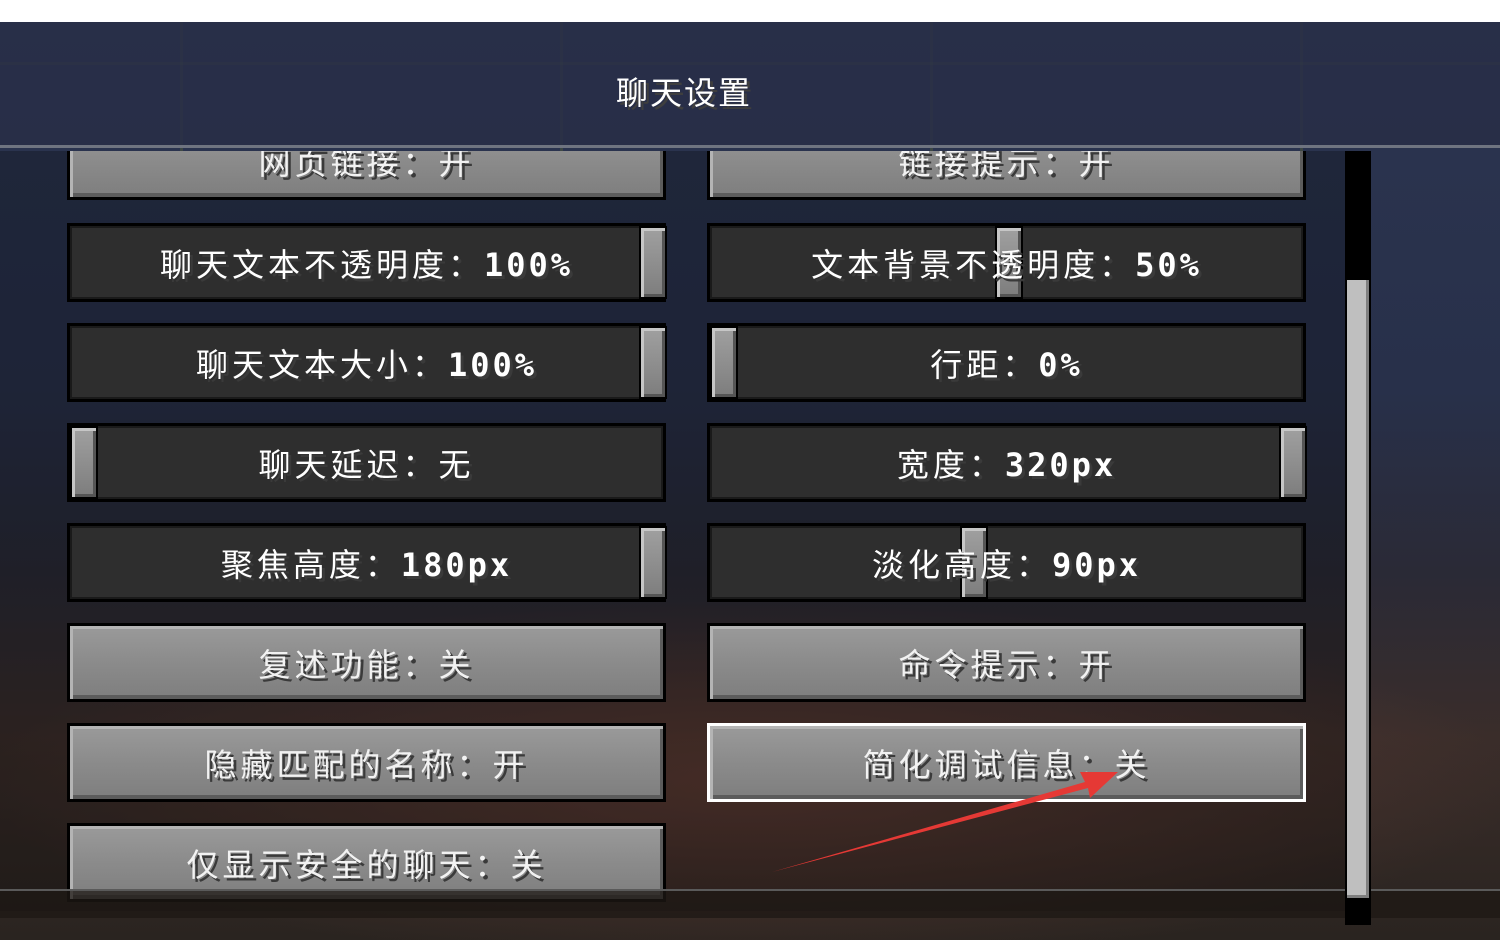 The height and width of the screenshot is (940, 1500). I want to click on chat-text-size-slider: 聊天文本大小：100%, so click(367, 362).